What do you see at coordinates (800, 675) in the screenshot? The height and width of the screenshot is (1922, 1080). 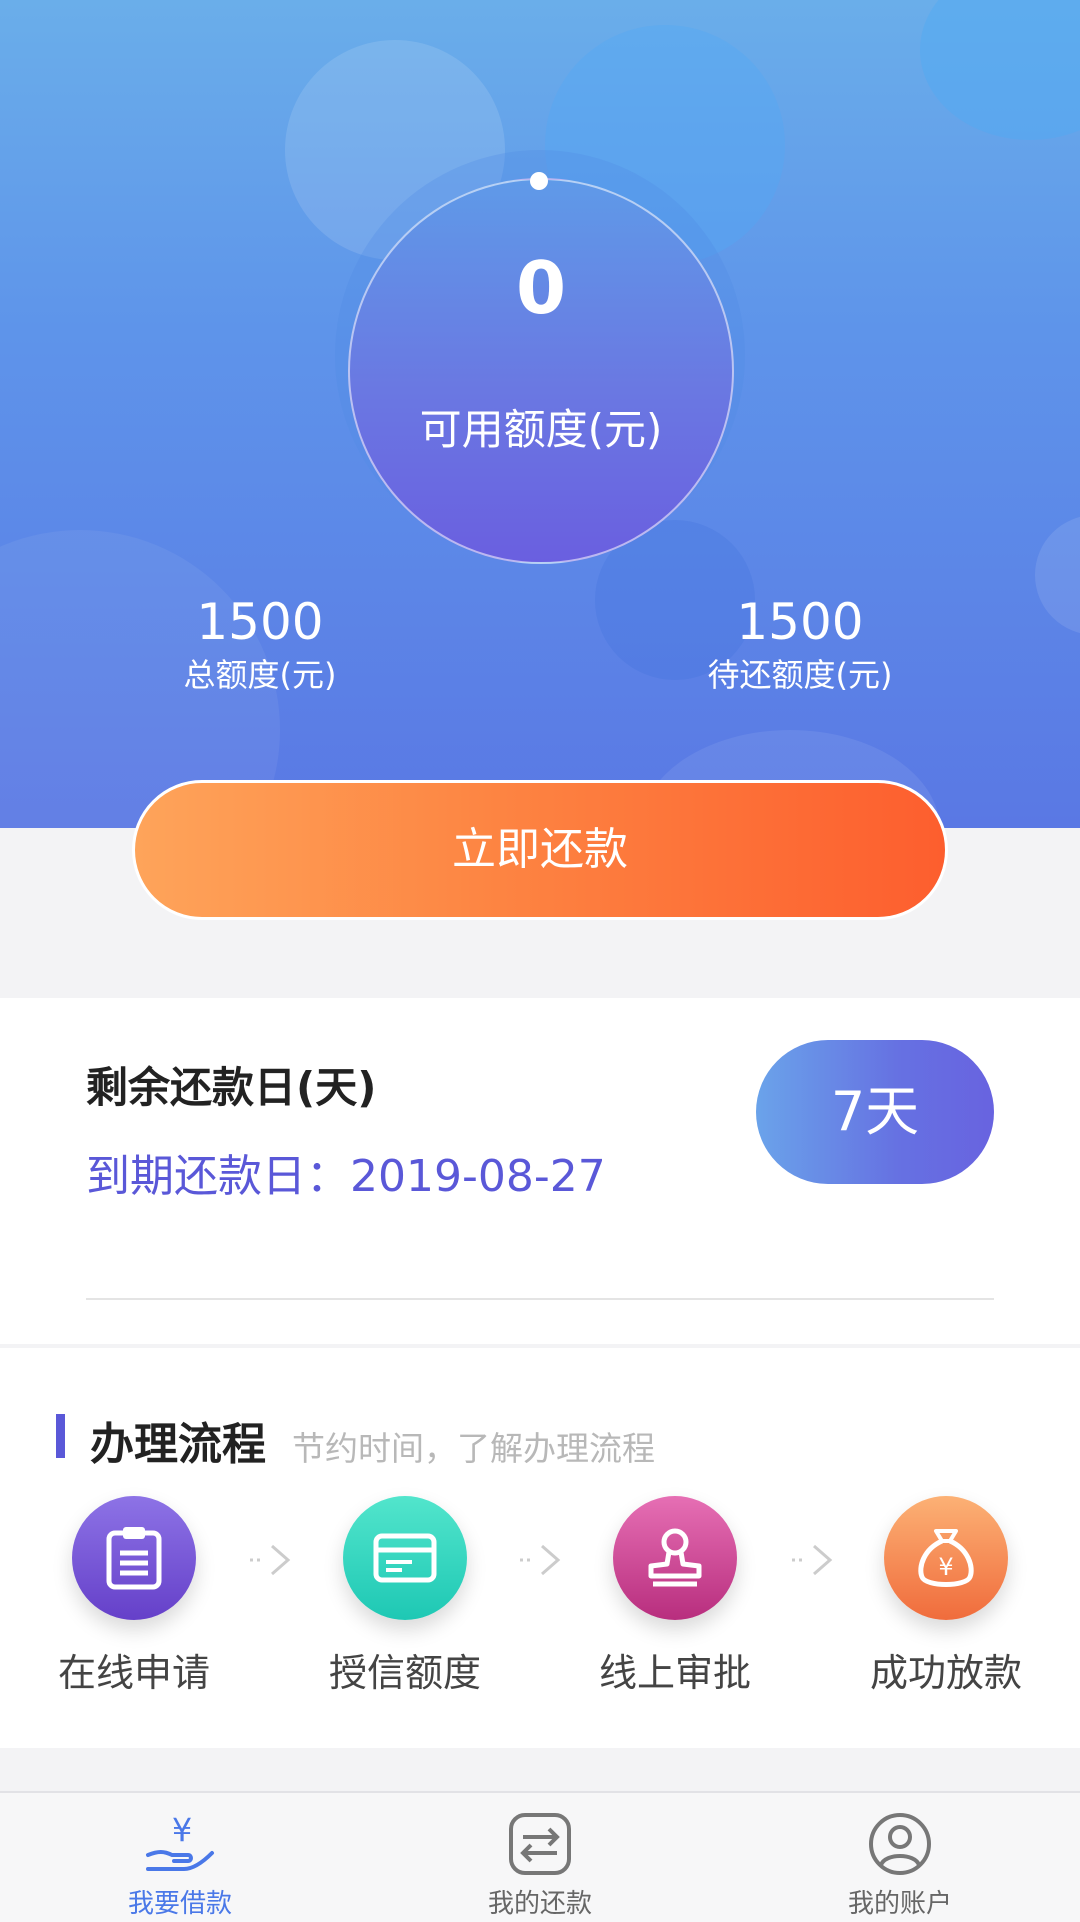 I see `pending-repayment-label: 待还额度(元)` at bounding box center [800, 675].